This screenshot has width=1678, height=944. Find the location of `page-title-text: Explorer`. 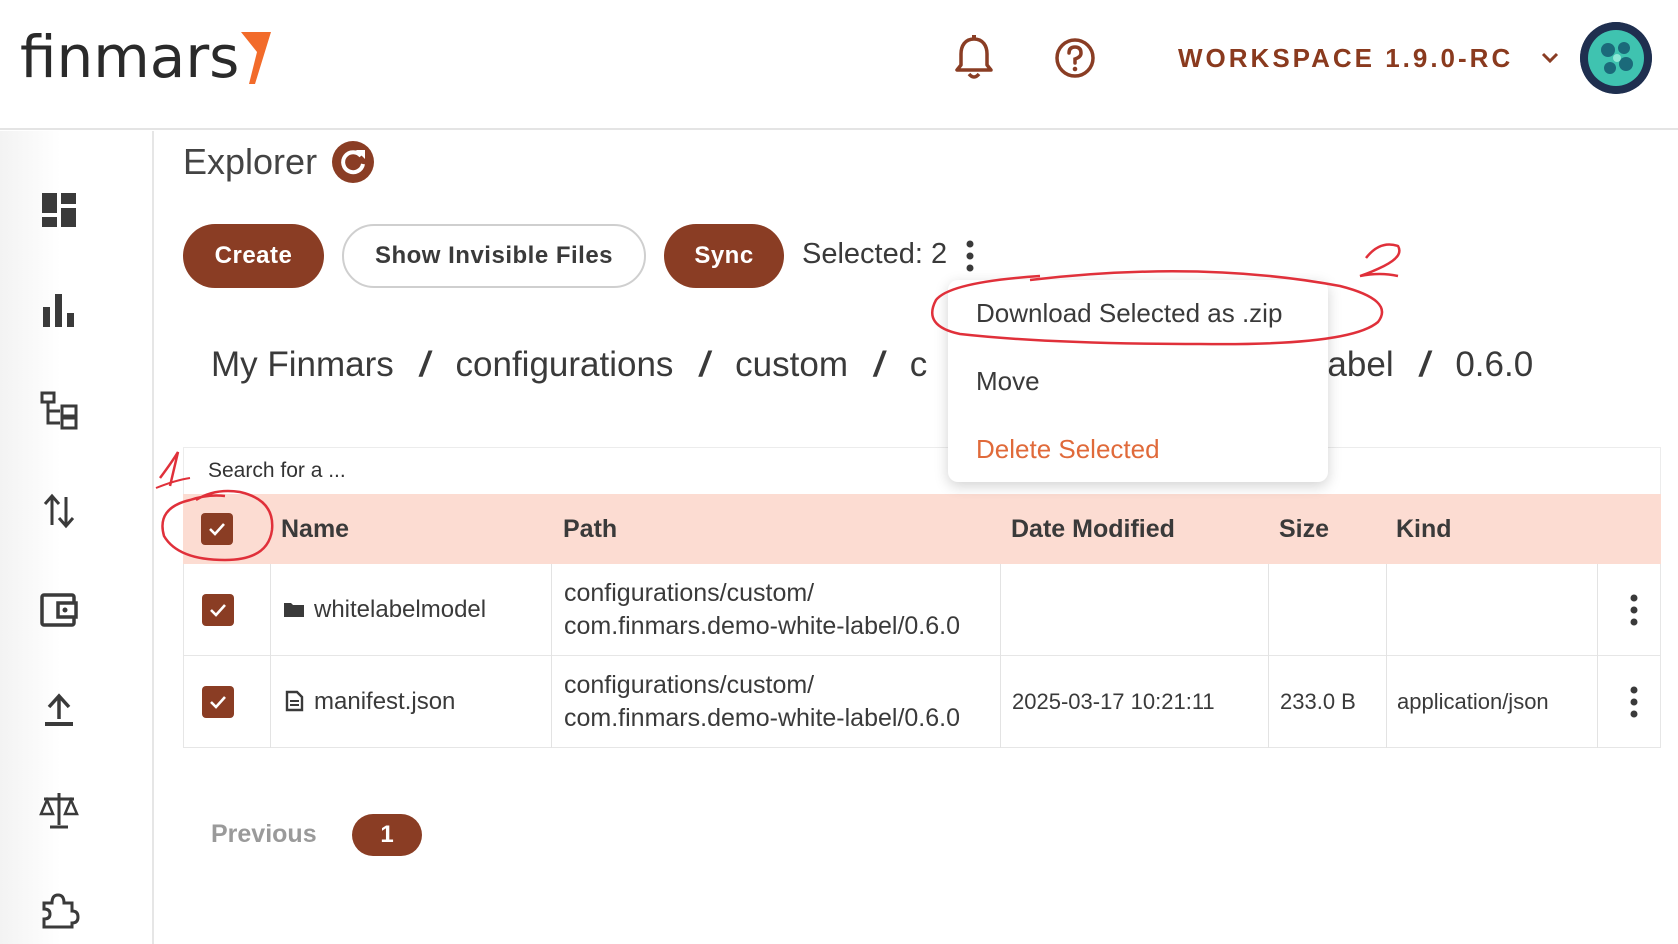

page-title-text: Explorer is located at coordinates (250, 161).